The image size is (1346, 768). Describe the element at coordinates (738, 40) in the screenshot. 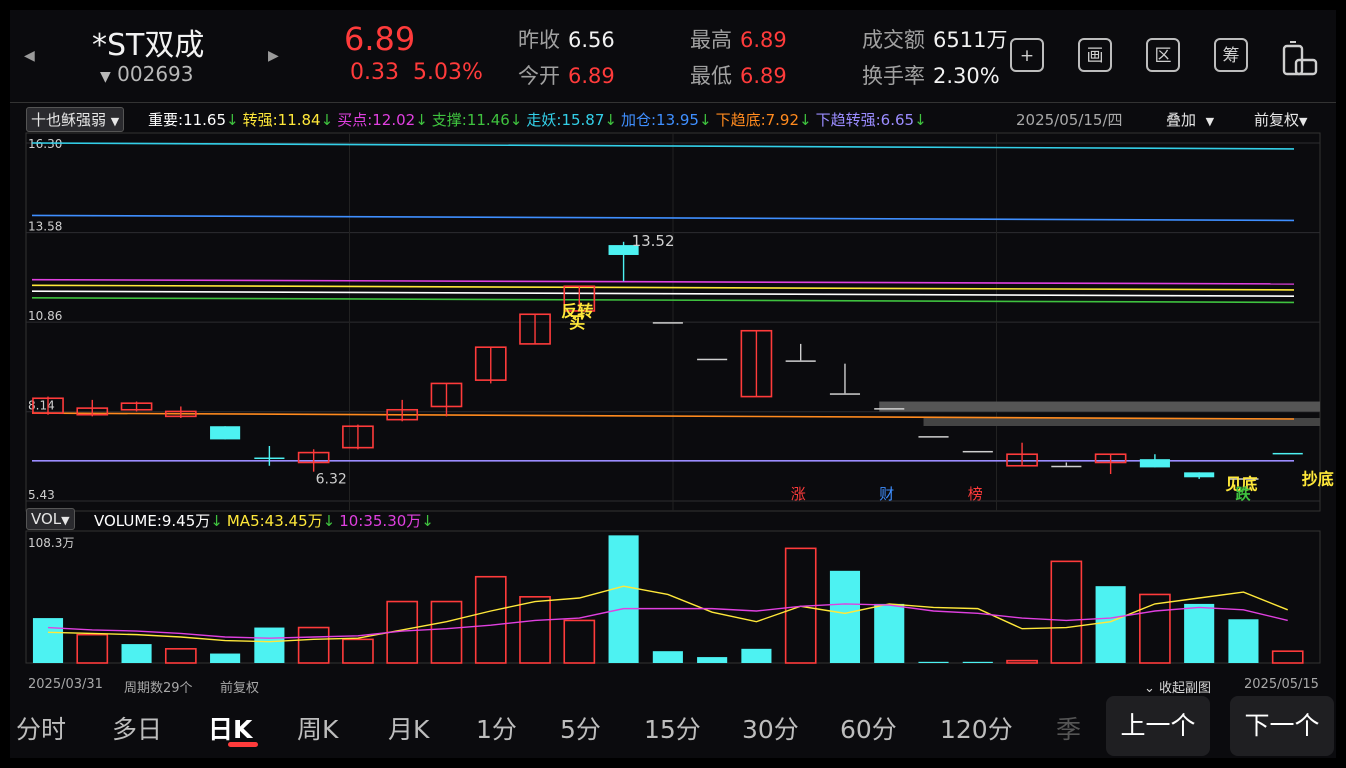

I see `high-price: 最高 6.89` at that location.